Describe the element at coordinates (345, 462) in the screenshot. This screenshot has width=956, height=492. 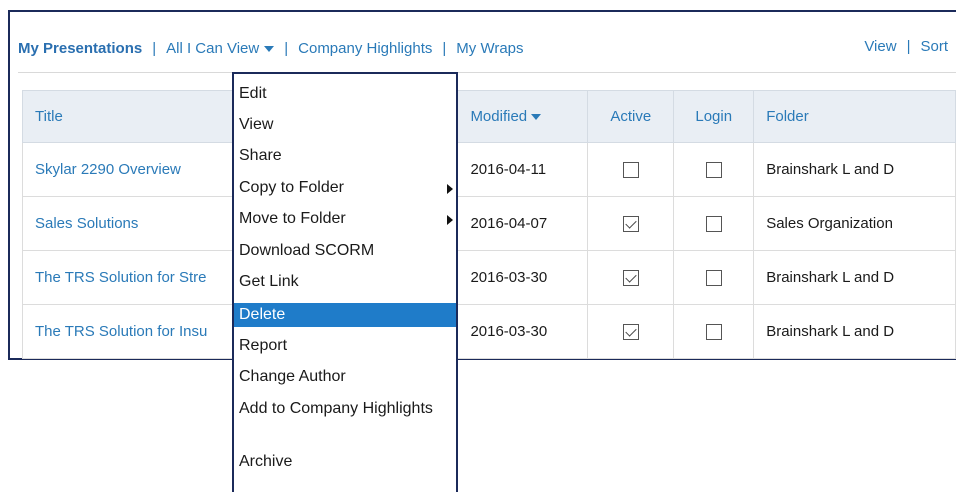
I see `menu-item-archive: Archive` at that location.